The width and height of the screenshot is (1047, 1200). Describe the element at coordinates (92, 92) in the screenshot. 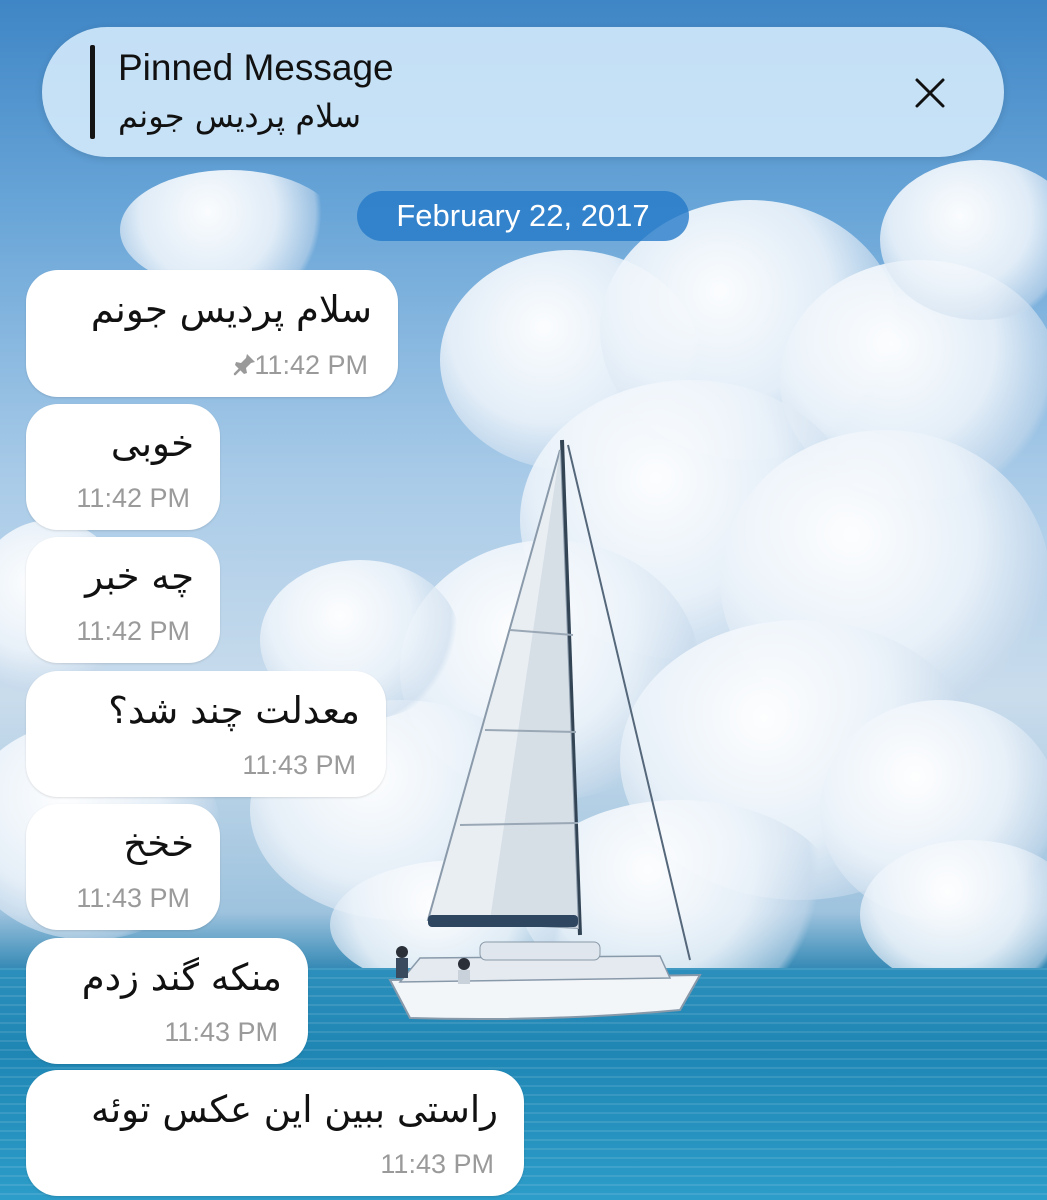

I see `pinned-accent-bar` at that location.